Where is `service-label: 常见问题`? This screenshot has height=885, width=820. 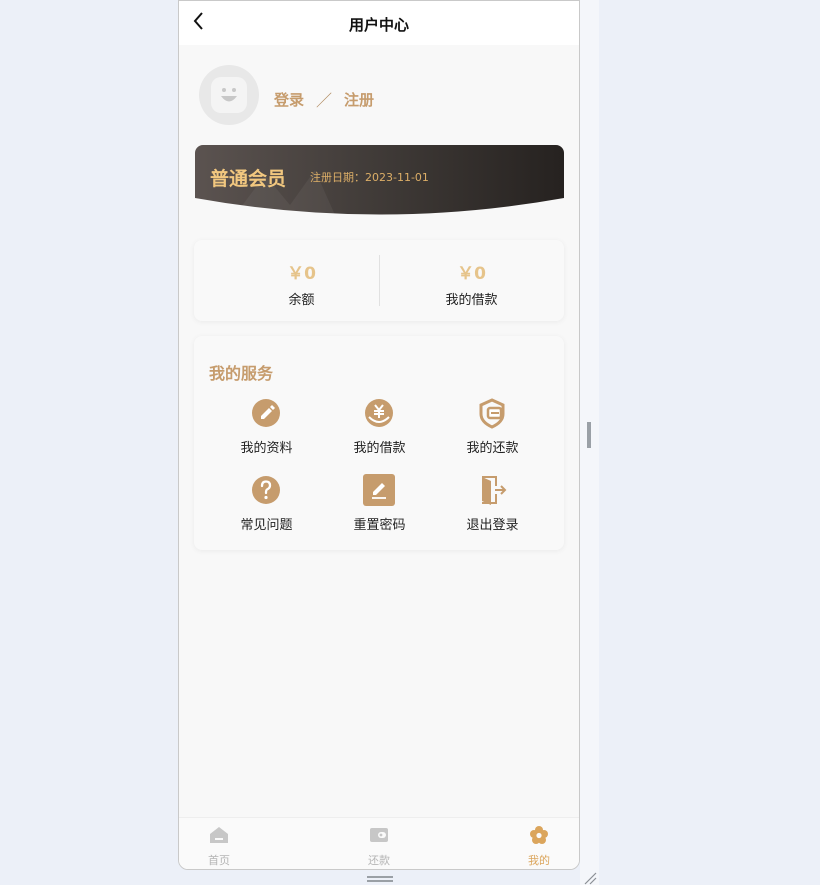 service-label: 常见问题 is located at coordinates (266, 525).